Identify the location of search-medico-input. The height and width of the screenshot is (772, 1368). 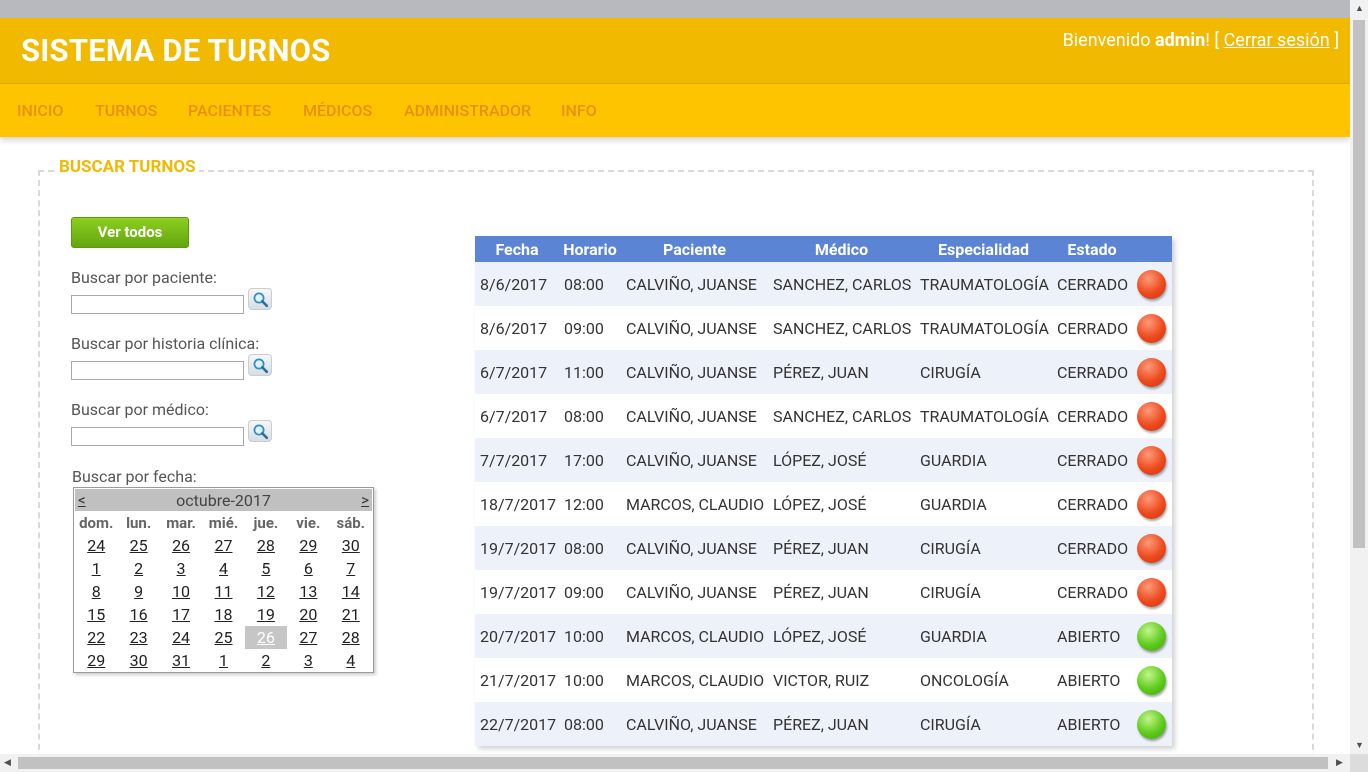
(157, 436).